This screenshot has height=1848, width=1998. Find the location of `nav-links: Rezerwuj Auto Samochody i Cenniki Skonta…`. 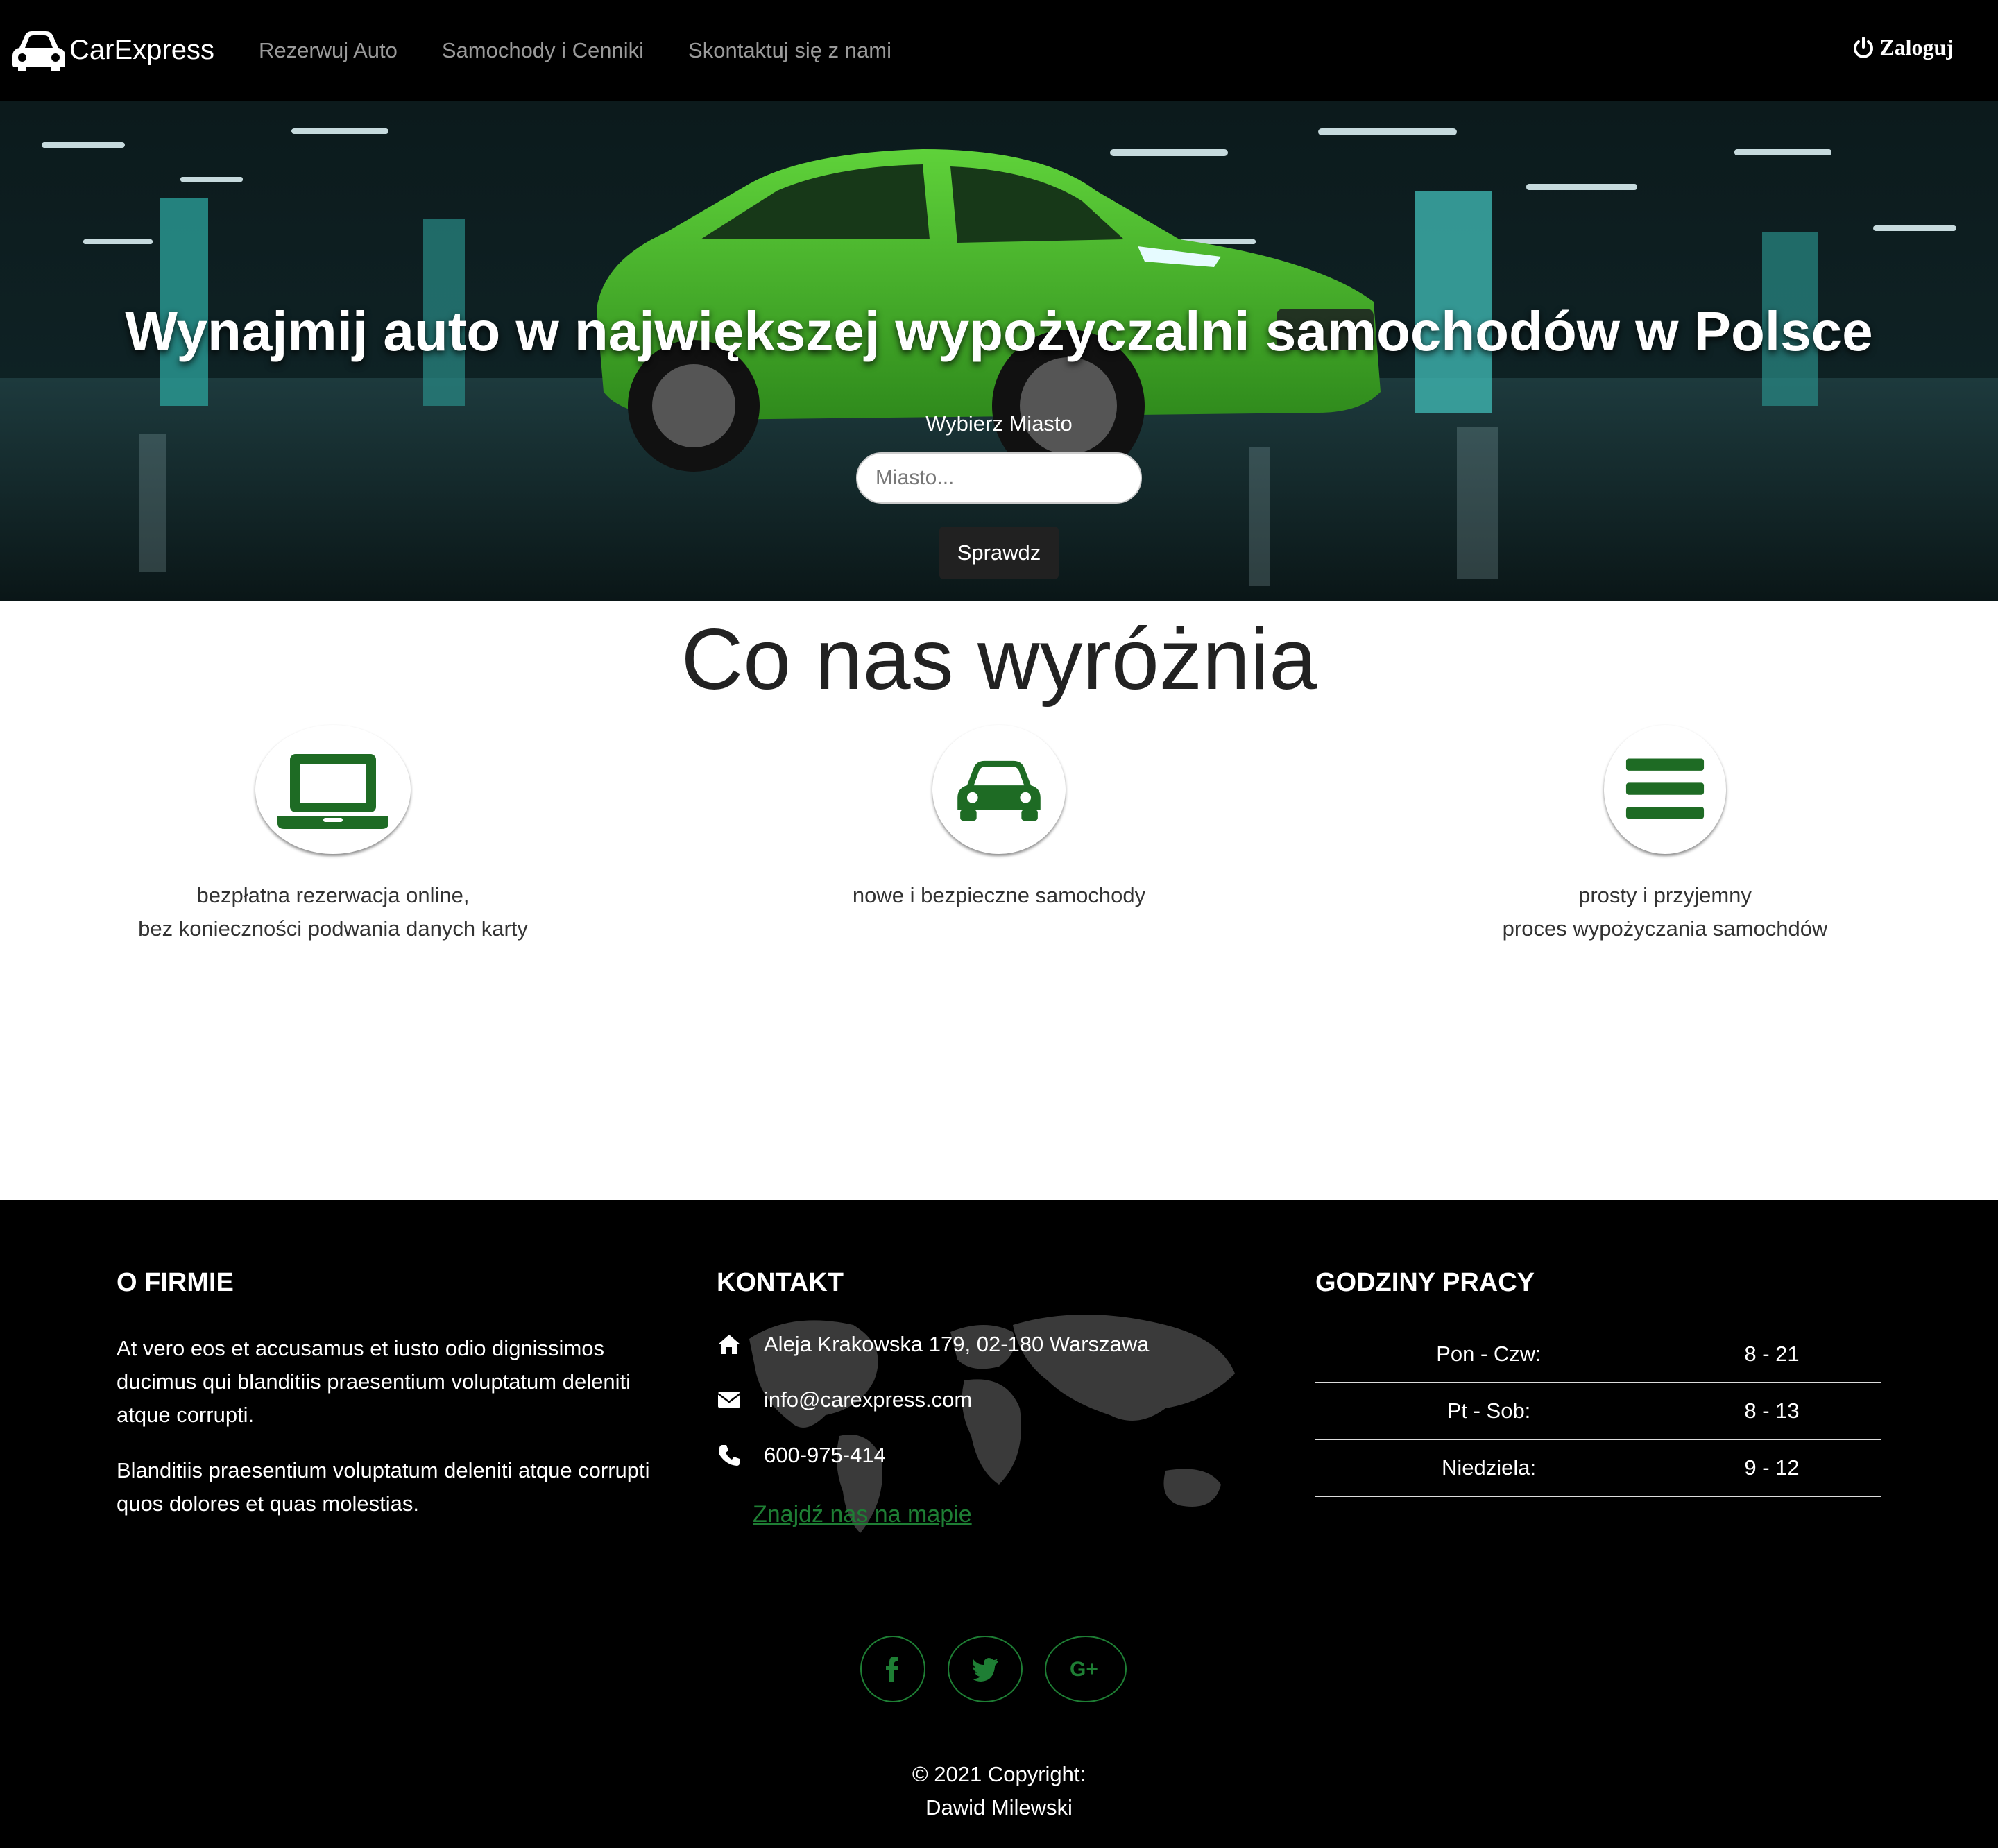

nav-links: Rezerwuj Auto Samochody i Cenniki Skonta… is located at coordinates (597, 50).